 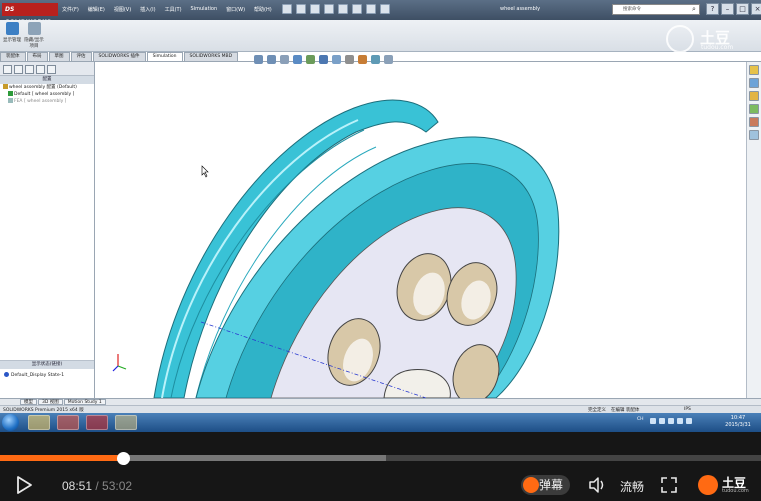 What do you see at coordinates (10, 422) in the screenshot?
I see `start-button-icon` at bounding box center [10, 422].